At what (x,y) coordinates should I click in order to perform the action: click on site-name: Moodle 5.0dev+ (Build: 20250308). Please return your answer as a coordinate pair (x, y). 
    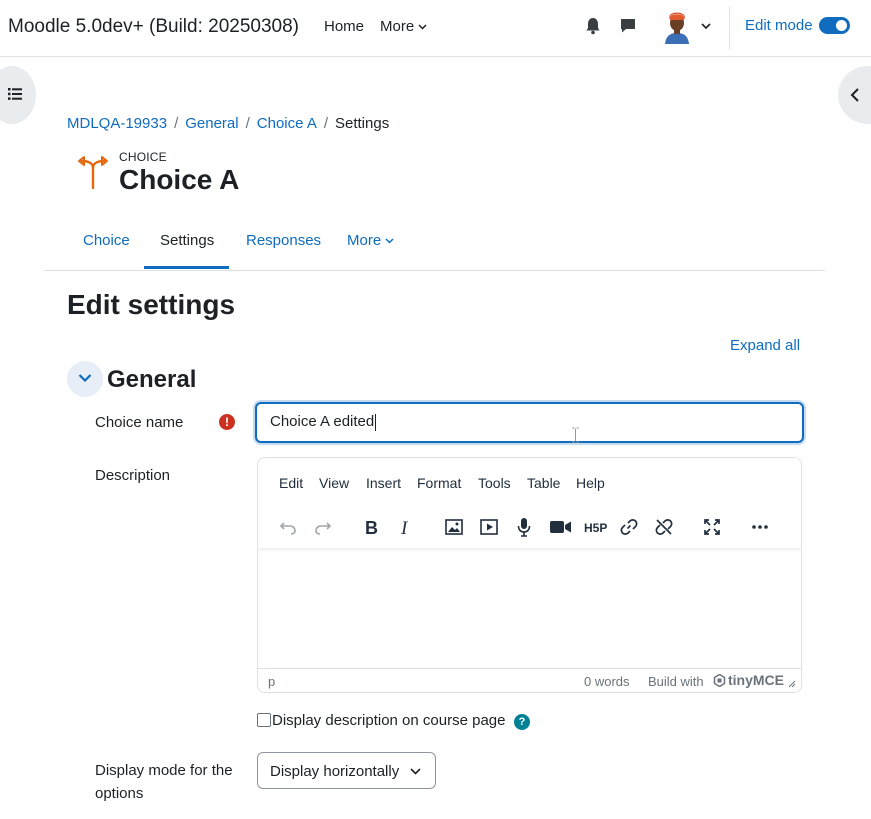
    Looking at the image, I should click on (153, 27).